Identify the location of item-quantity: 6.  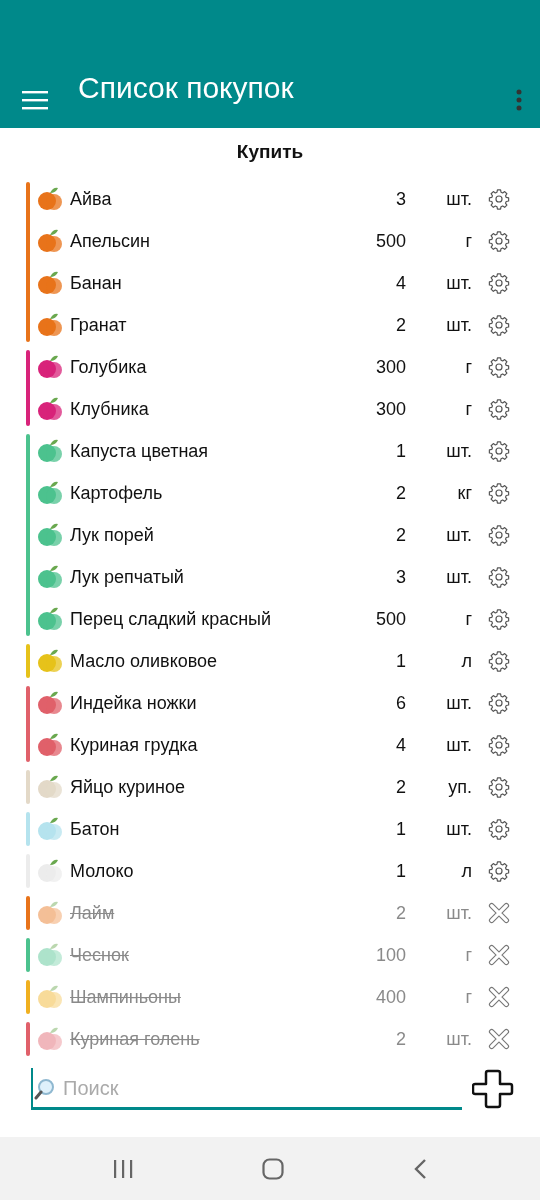
(400, 703).